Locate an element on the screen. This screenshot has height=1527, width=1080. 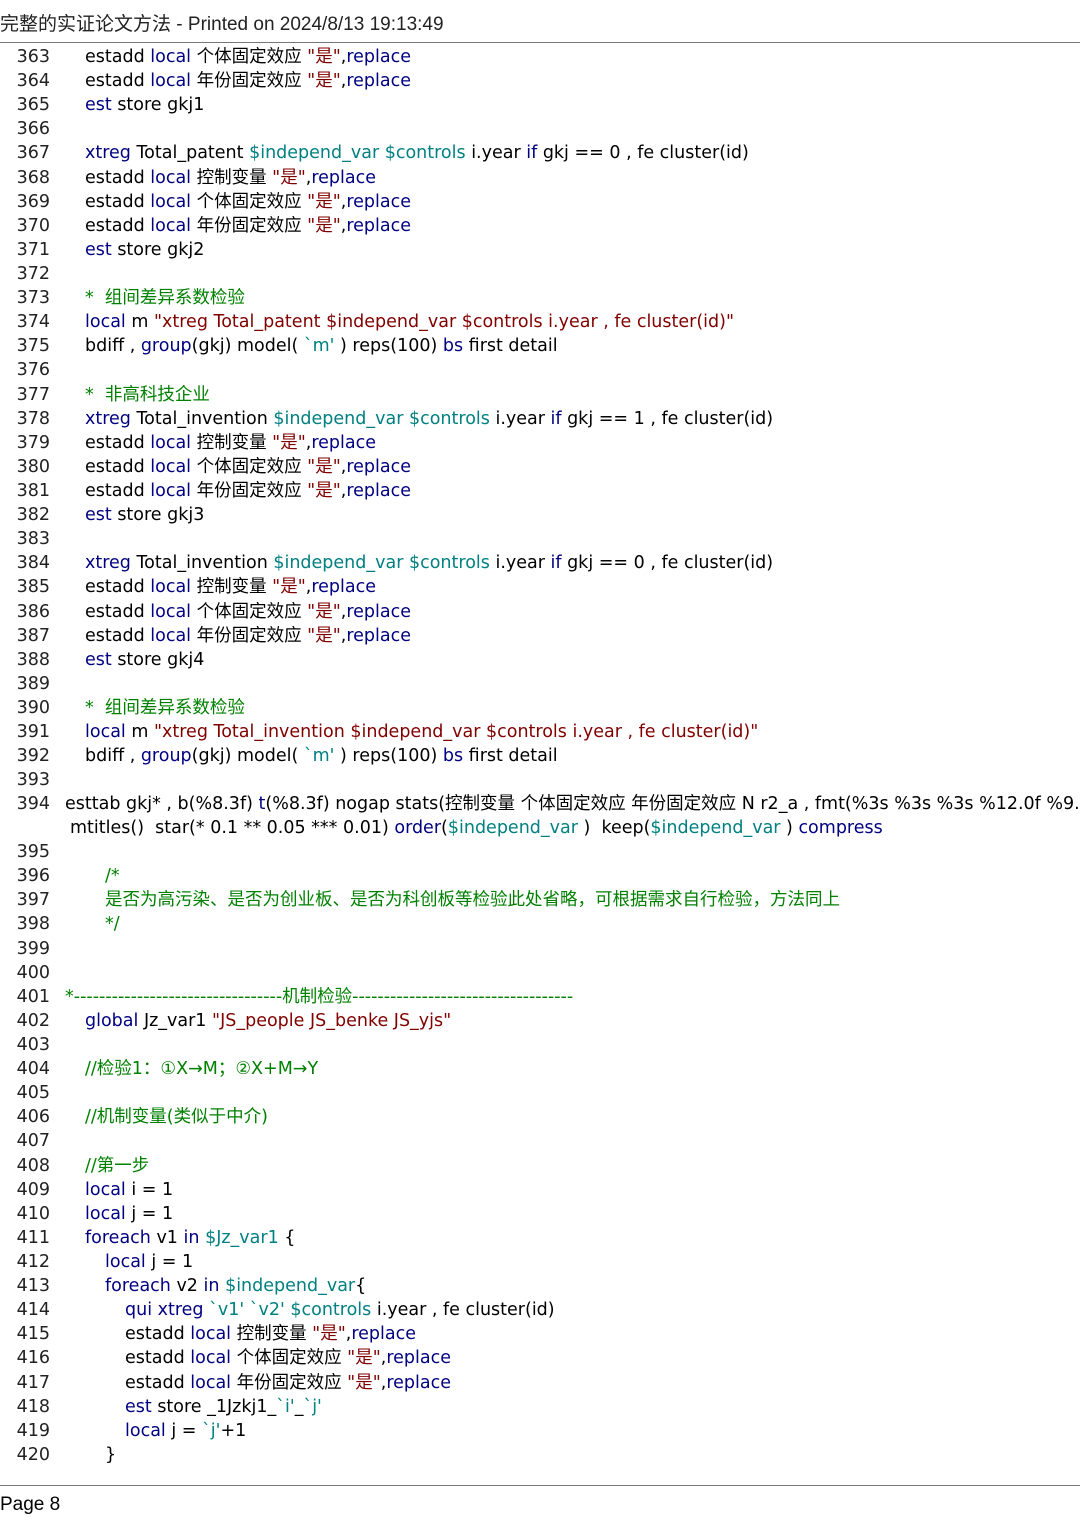
line-number: 383 is located at coordinates (33, 539).